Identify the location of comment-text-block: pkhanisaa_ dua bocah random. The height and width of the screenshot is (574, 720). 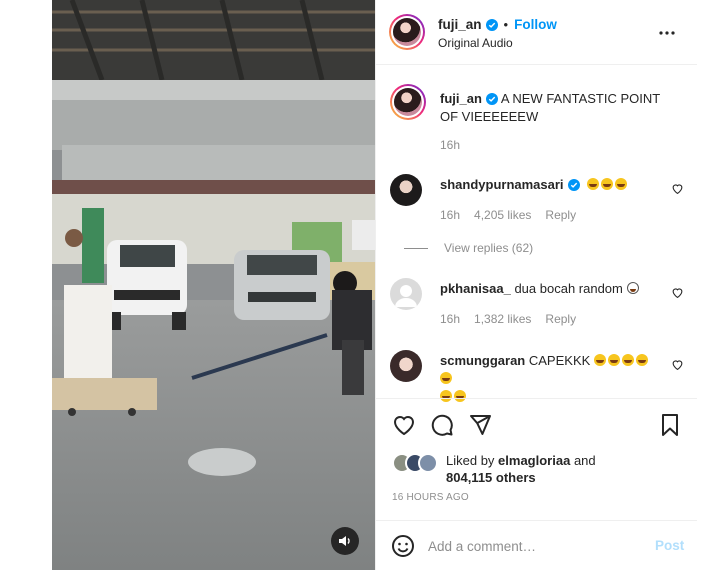
(552, 289).